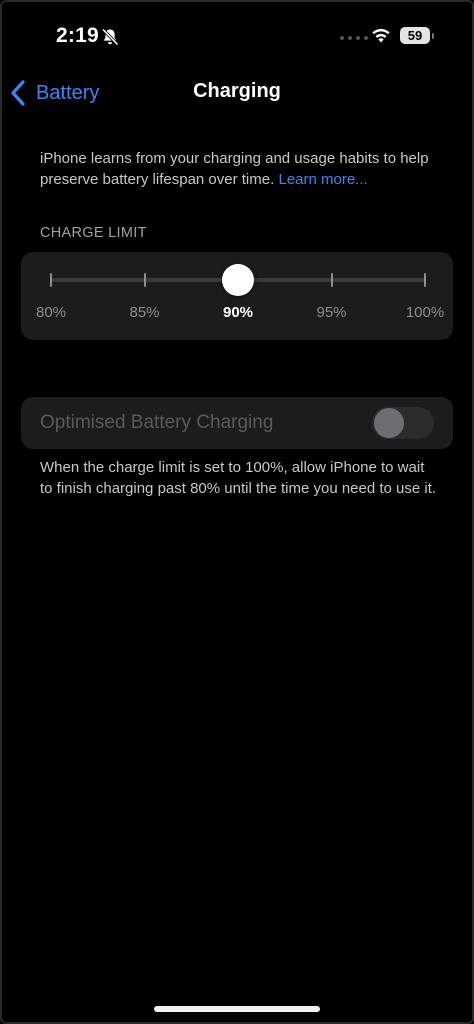 This screenshot has width=474, height=1024. What do you see at coordinates (145, 312) in the screenshot?
I see `slider-tick-label: 85%` at bounding box center [145, 312].